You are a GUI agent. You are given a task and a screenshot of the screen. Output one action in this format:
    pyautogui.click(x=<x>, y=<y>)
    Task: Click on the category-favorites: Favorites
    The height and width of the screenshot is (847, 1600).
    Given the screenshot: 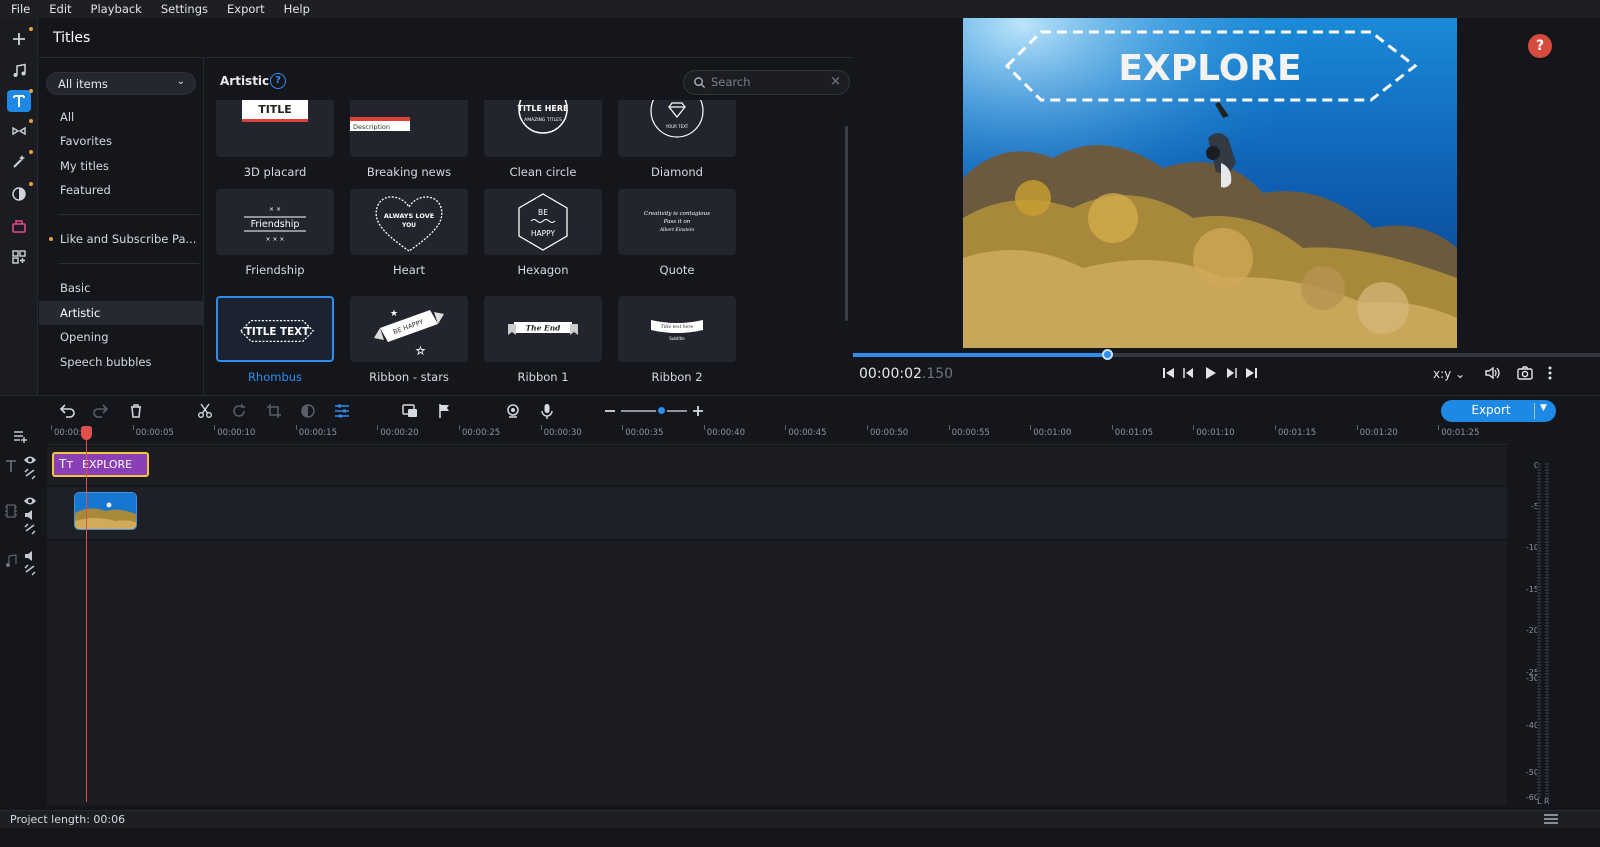 What is the action you would take?
    pyautogui.click(x=121, y=141)
    